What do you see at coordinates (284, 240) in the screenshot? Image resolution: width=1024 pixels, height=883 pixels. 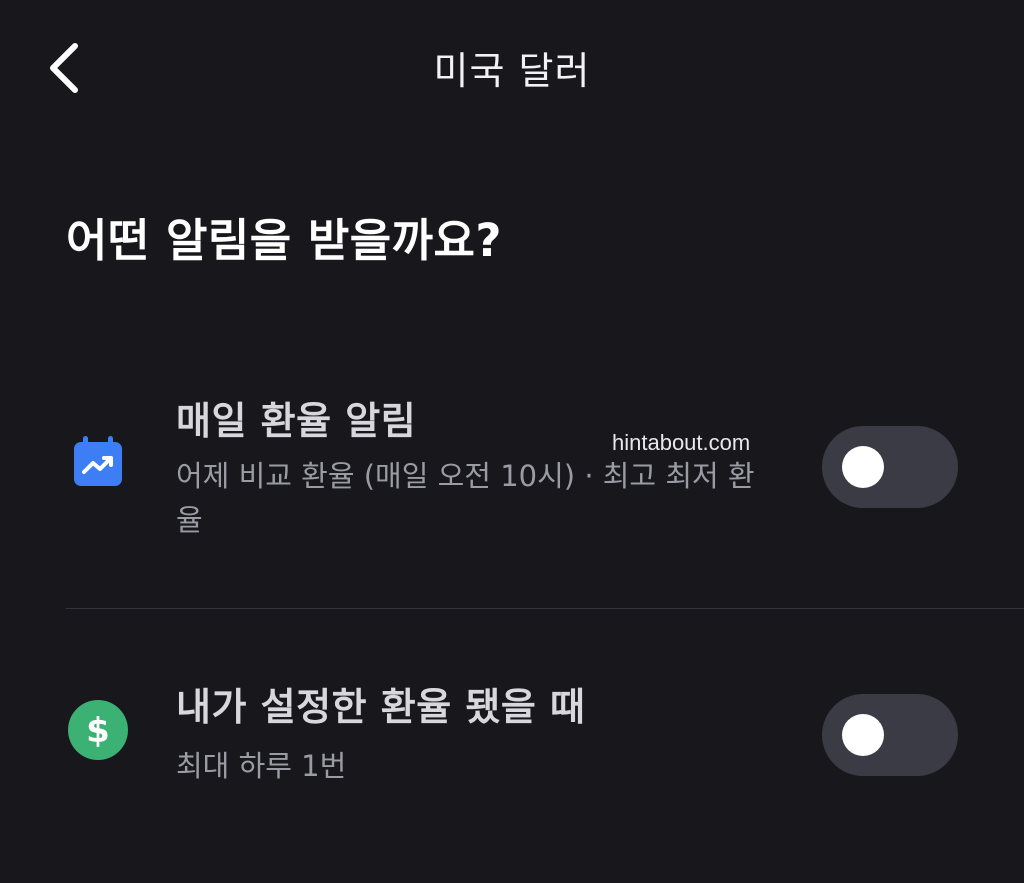 I see `question-heading: 어떤 알림을 받을까요?` at bounding box center [284, 240].